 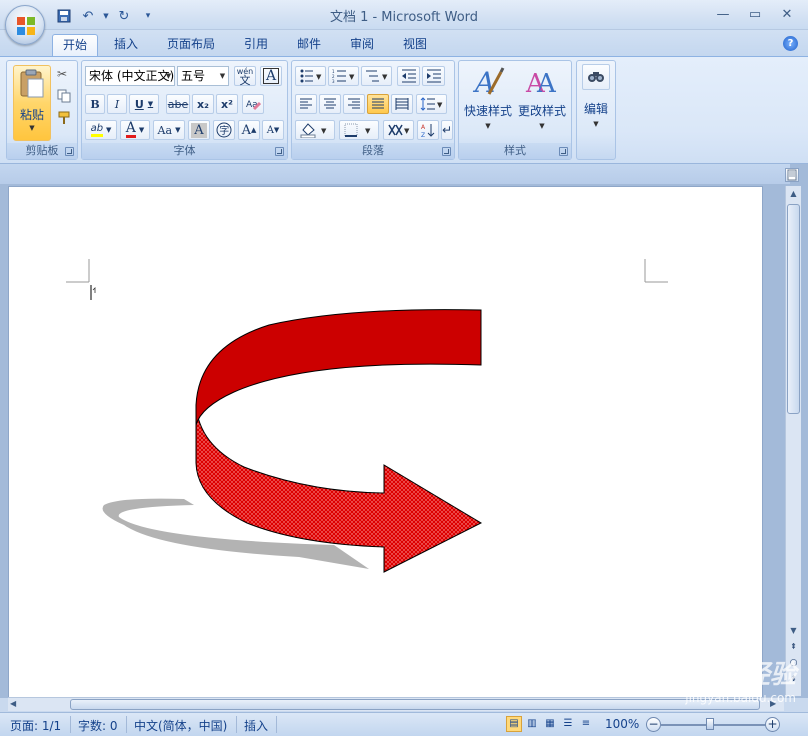 I want to click on shading-button: ▼, so click(x=315, y=130).